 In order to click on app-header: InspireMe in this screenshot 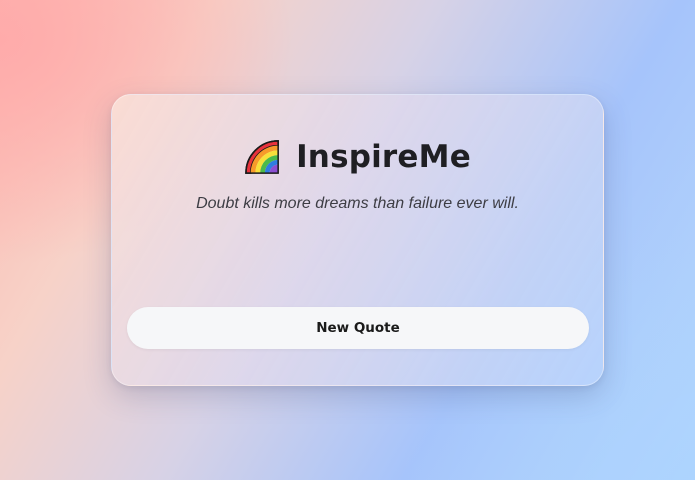, I will do `click(357, 157)`.